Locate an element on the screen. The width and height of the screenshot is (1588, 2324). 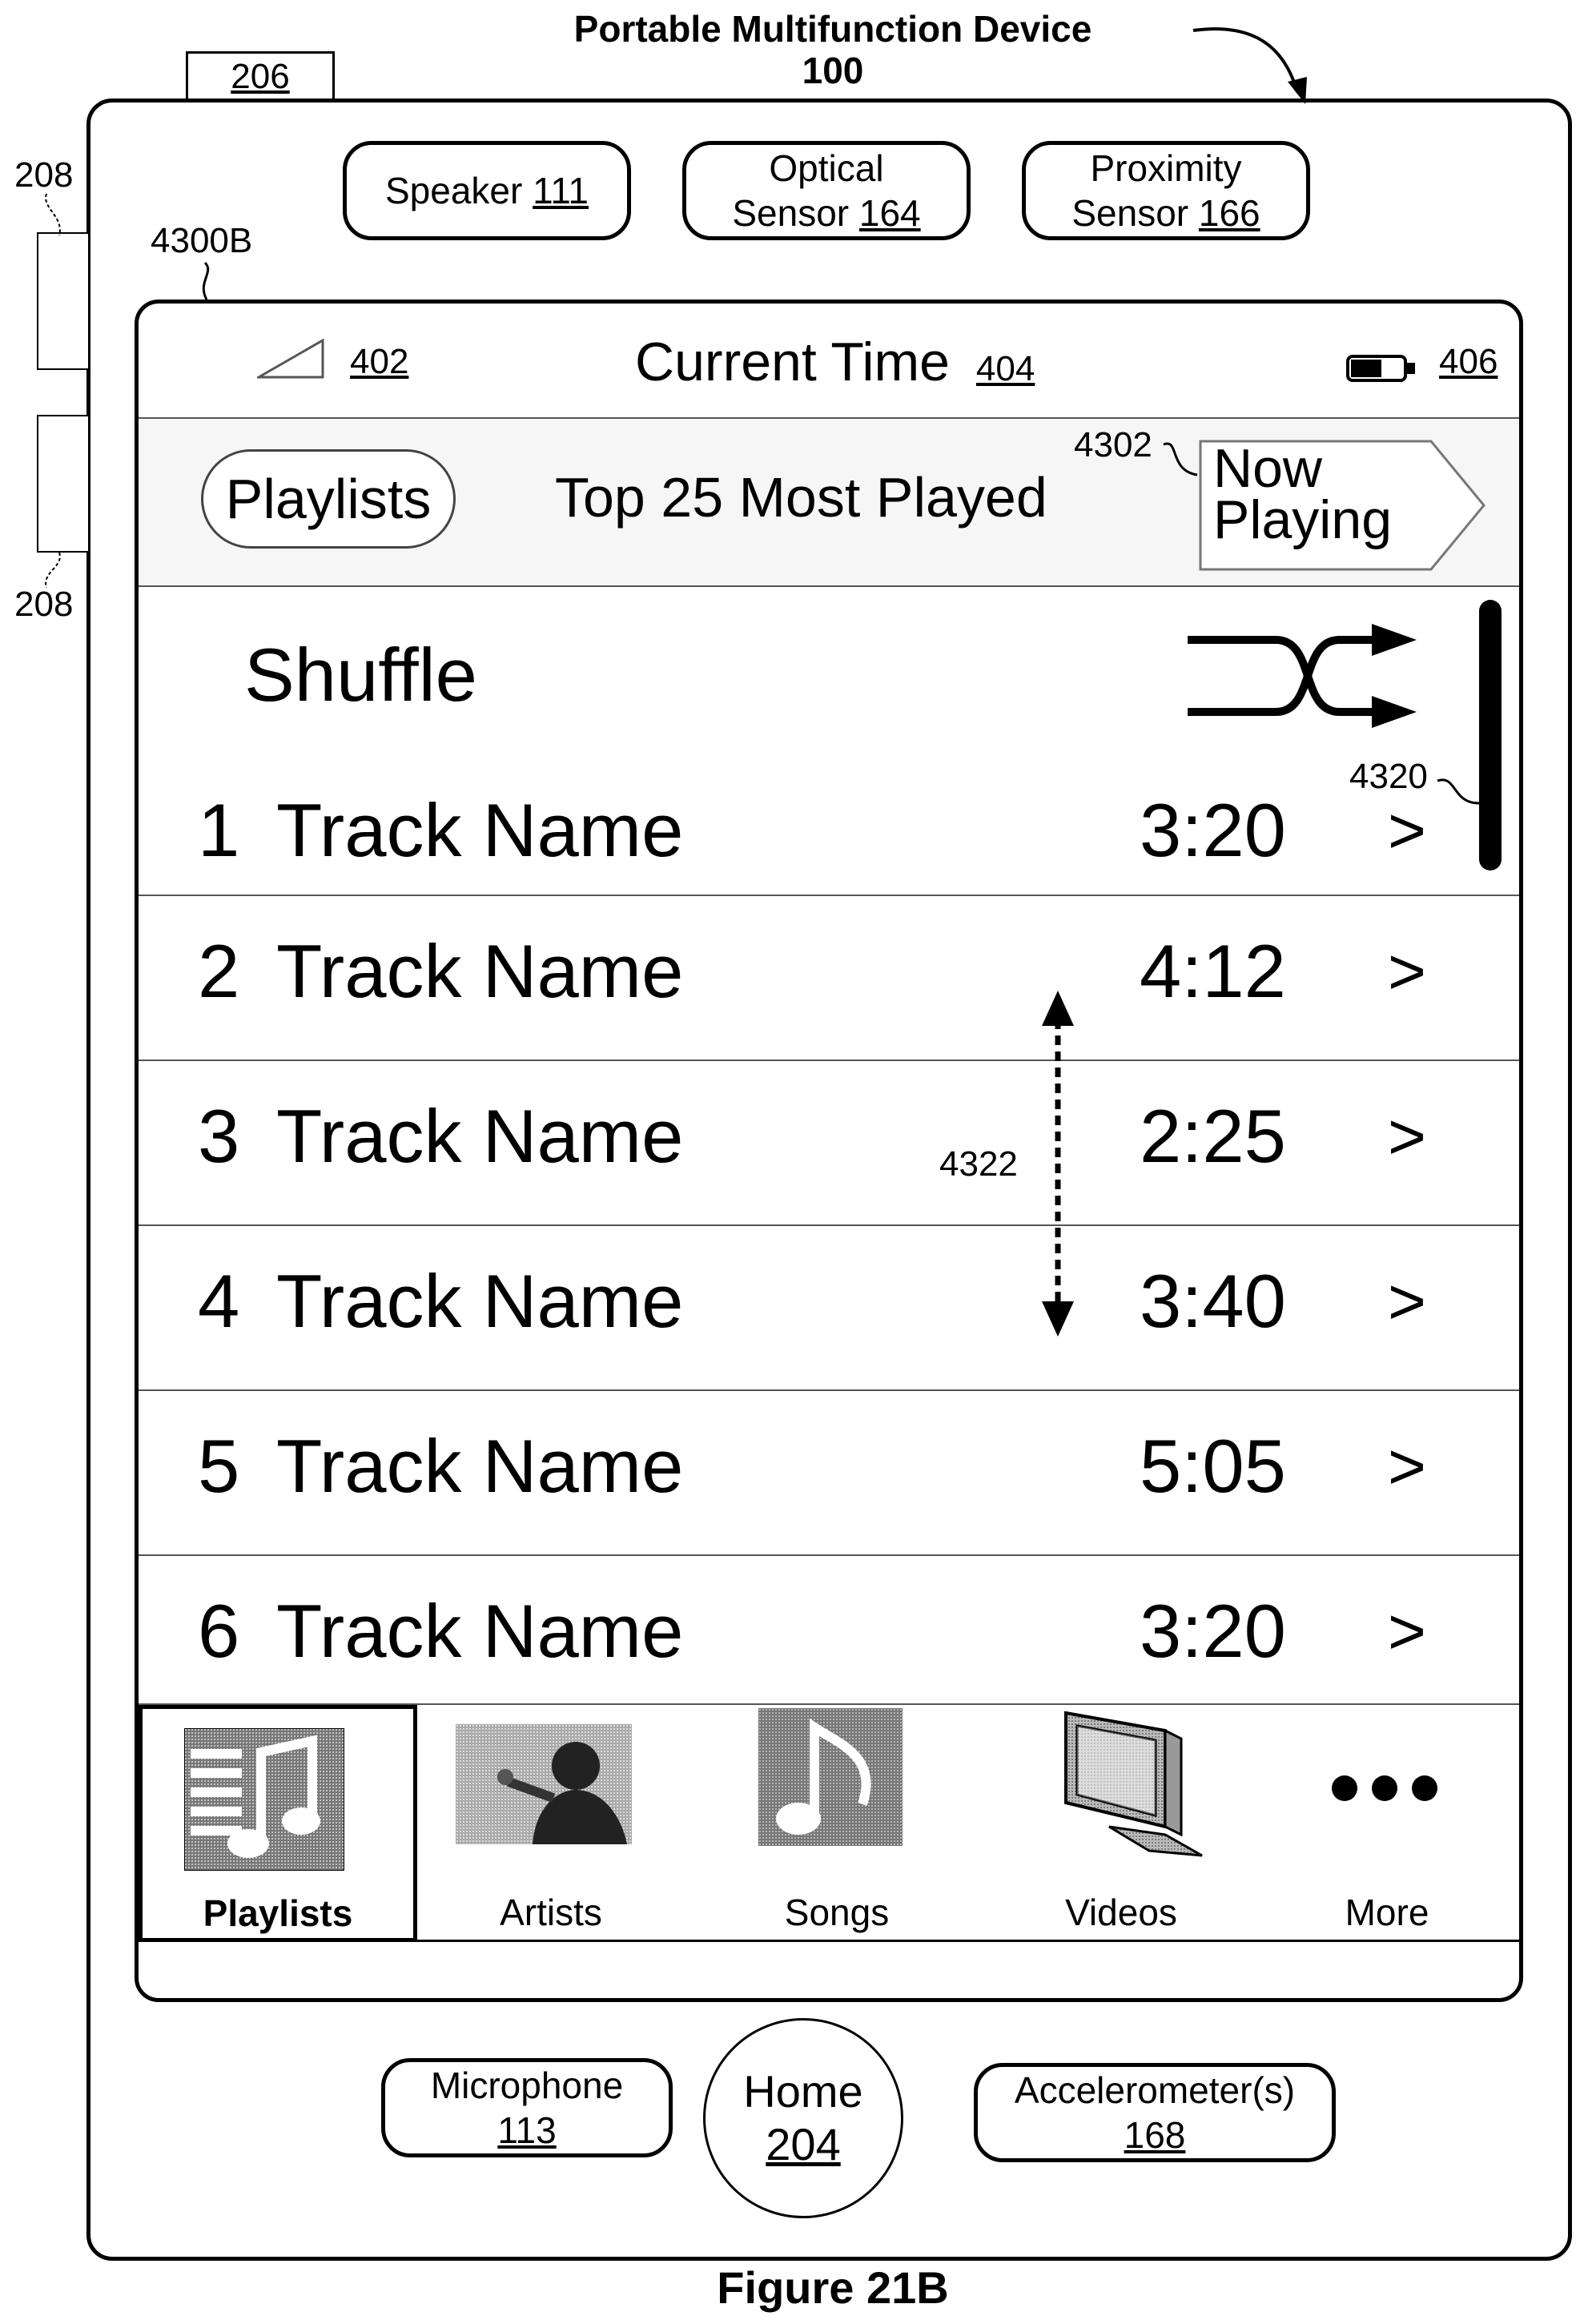
tab-songs: Songs is located at coordinates (837, 1823).